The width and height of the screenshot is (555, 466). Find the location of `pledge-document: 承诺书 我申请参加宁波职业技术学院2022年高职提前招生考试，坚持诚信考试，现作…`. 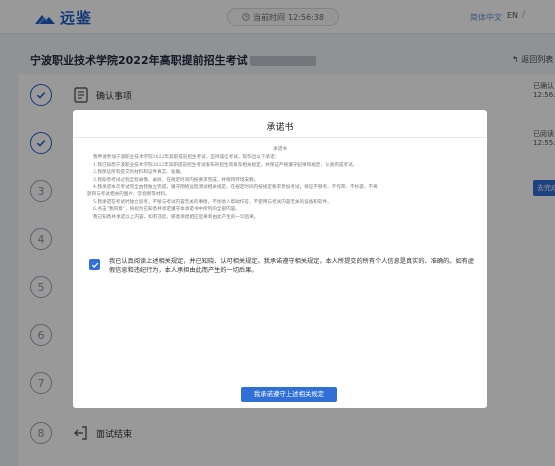

pledge-document: 承诺书 我申请参加宁波职业技术学院2022年高职提前招生考试，坚持诚信考试，现作… is located at coordinates (280, 183).